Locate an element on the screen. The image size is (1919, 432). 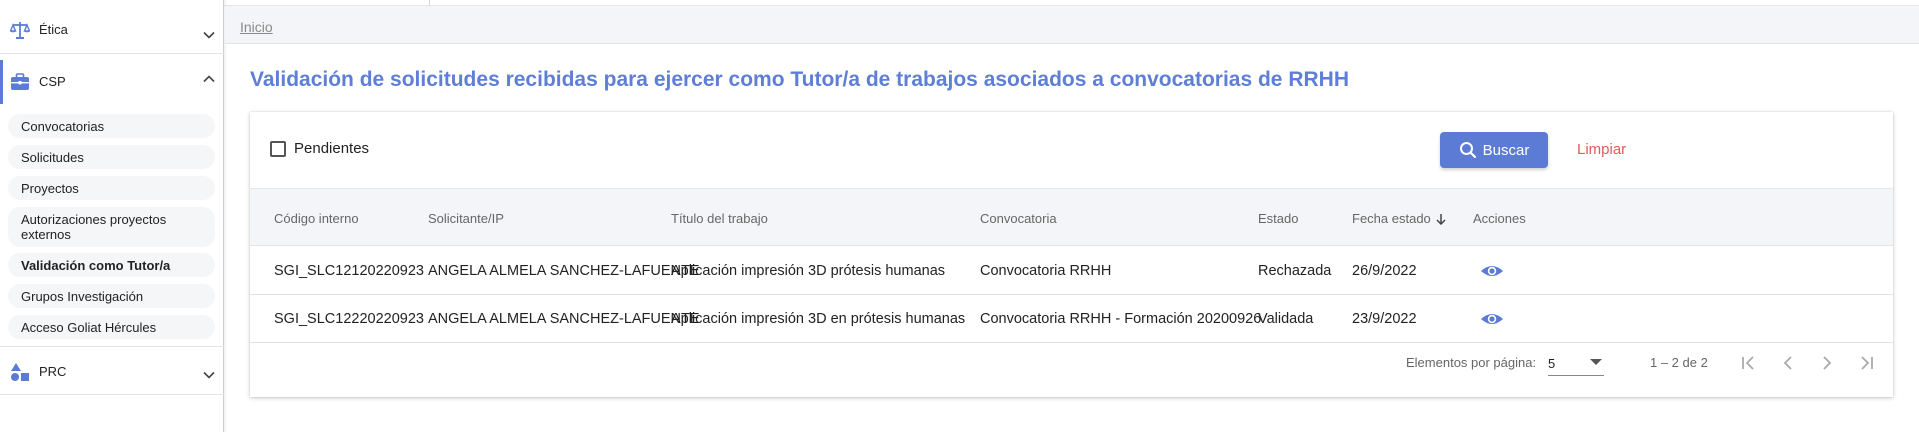
sidebar-group-etica: Ética is located at coordinates (112, 30).